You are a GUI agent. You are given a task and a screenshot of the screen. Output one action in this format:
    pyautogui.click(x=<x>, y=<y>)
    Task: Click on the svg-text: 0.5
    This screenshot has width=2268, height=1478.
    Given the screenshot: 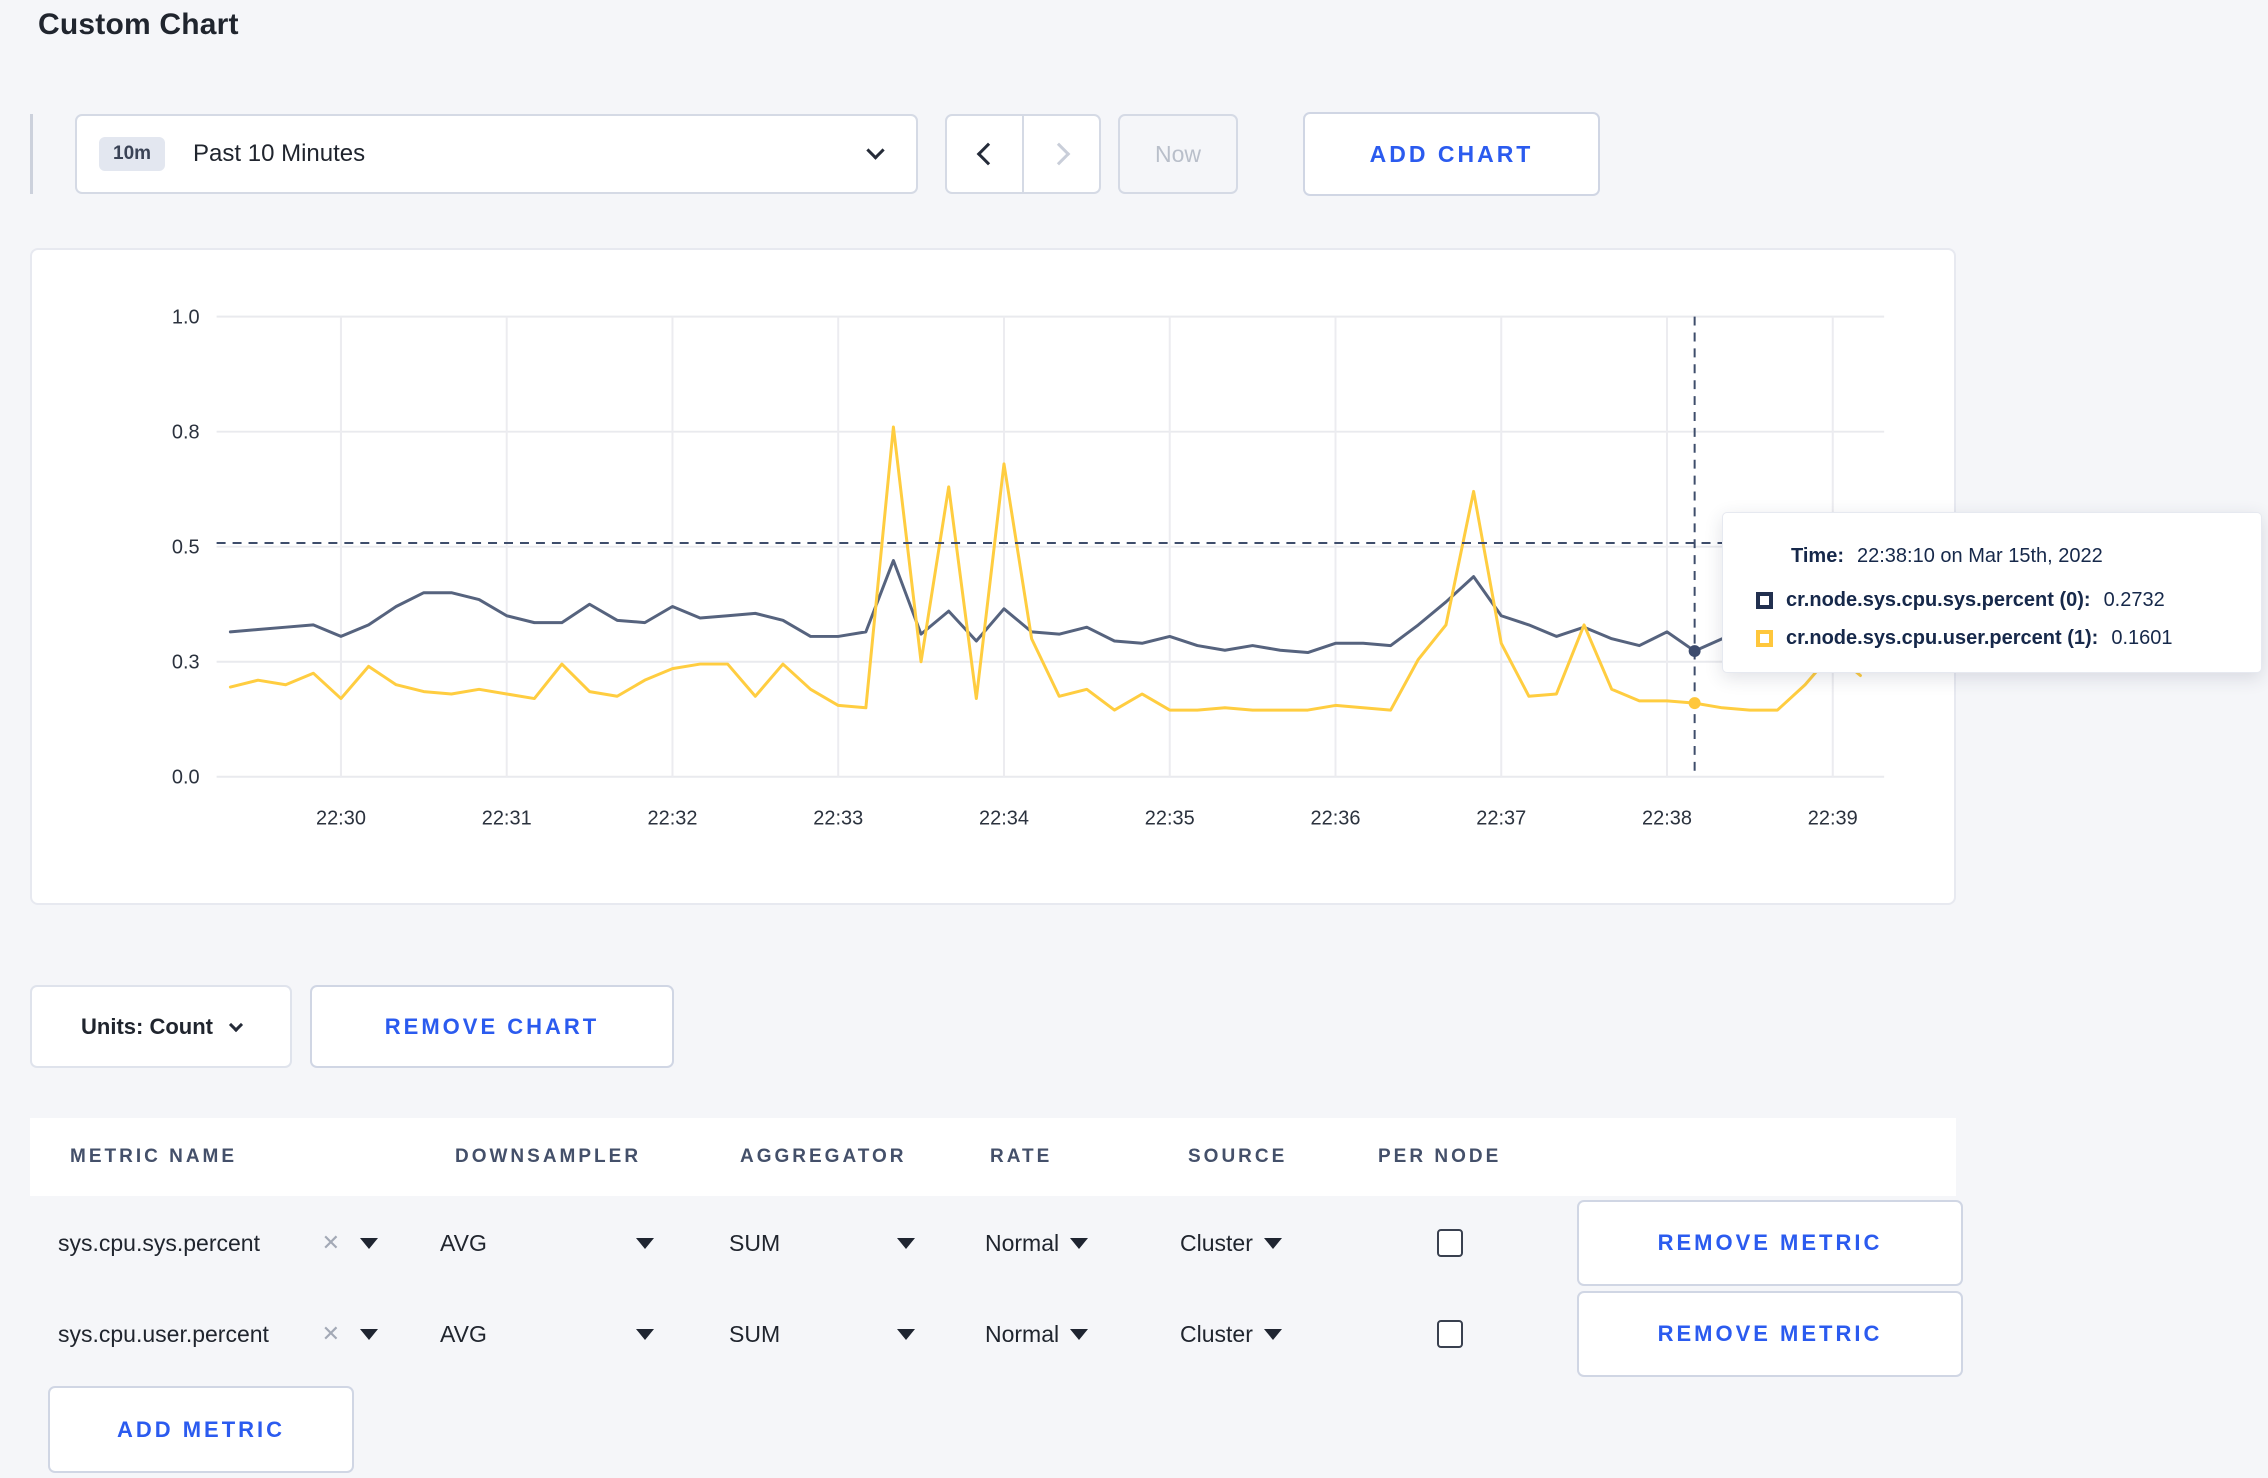 What is the action you would take?
    pyautogui.click(x=186, y=548)
    